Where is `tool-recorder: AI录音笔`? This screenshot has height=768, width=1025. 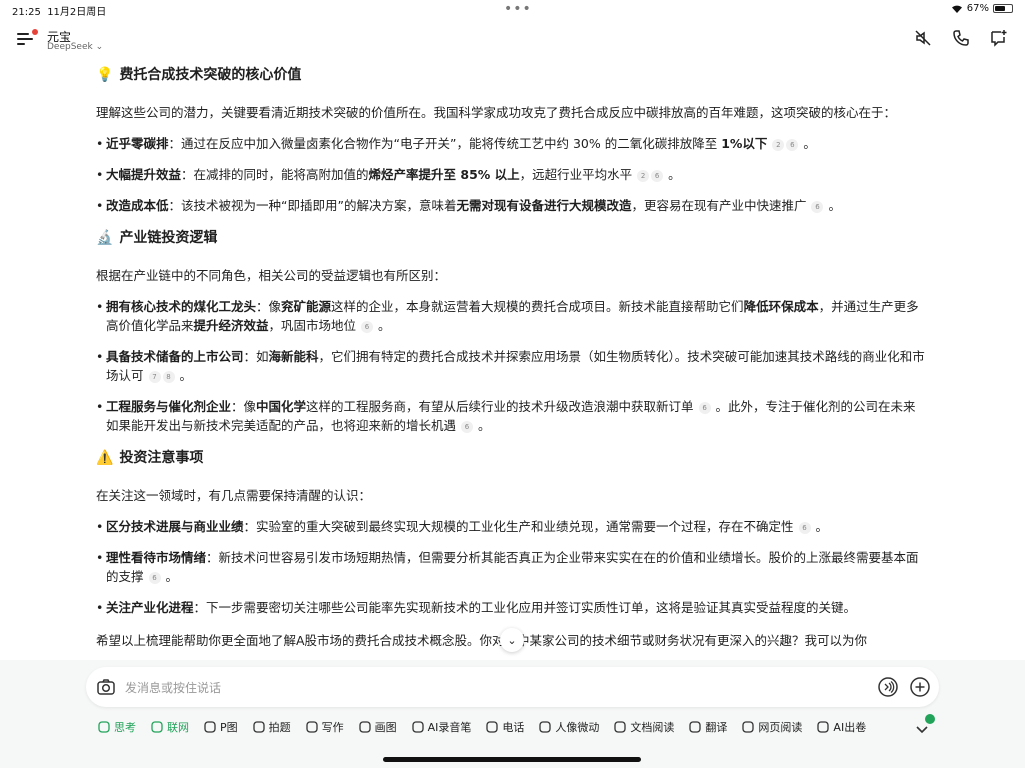
tool-recorder: AI录音笔 is located at coordinates (441, 727).